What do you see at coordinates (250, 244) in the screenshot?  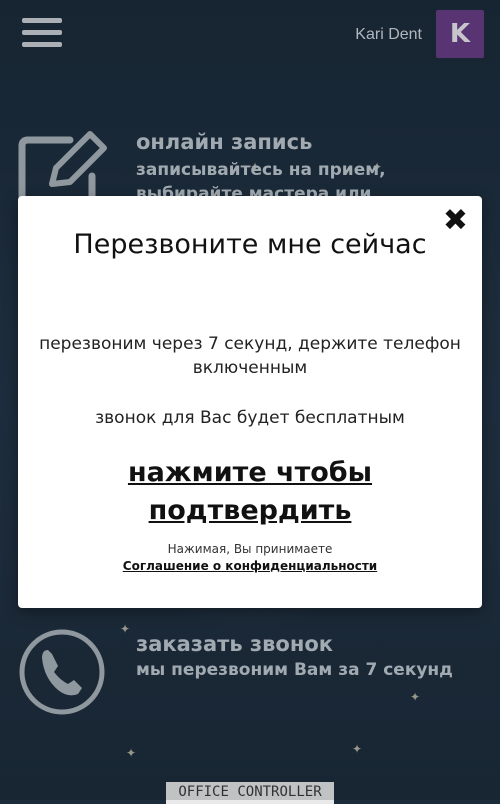 I see `modal-title: Перезвоните мне сейчас` at bounding box center [250, 244].